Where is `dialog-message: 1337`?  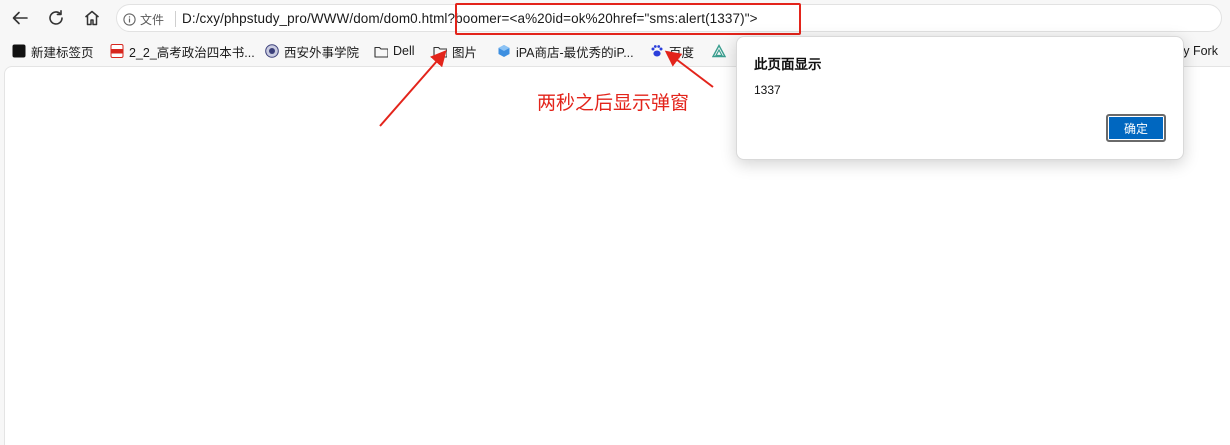 dialog-message: 1337 is located at coordinates (767, 90).